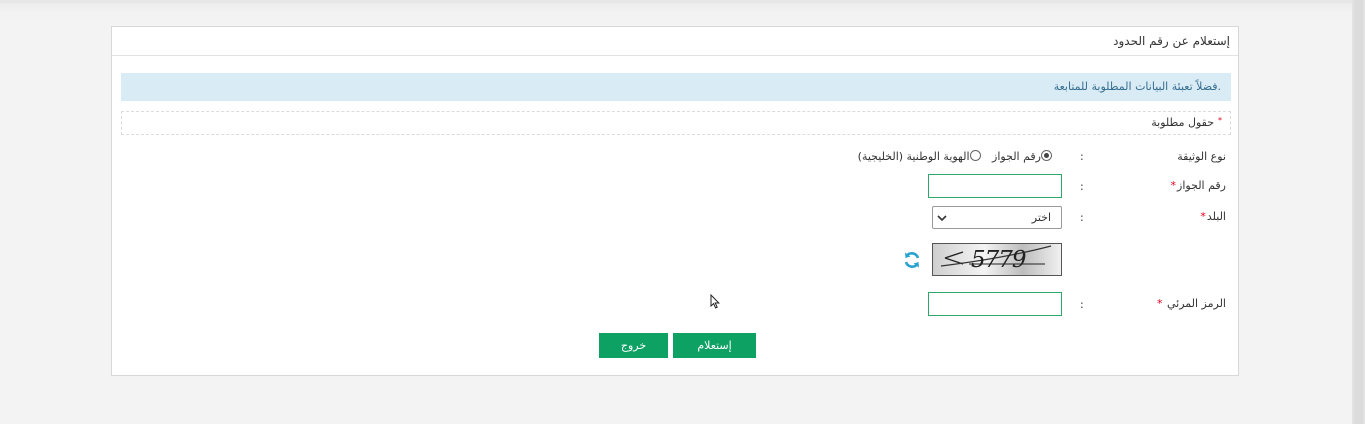 The height and width of the screenshot is (424, 1365). Describe the element at coordinates (715, 302) in the screenshot. I see `mouse-cursor-icon` at that location.